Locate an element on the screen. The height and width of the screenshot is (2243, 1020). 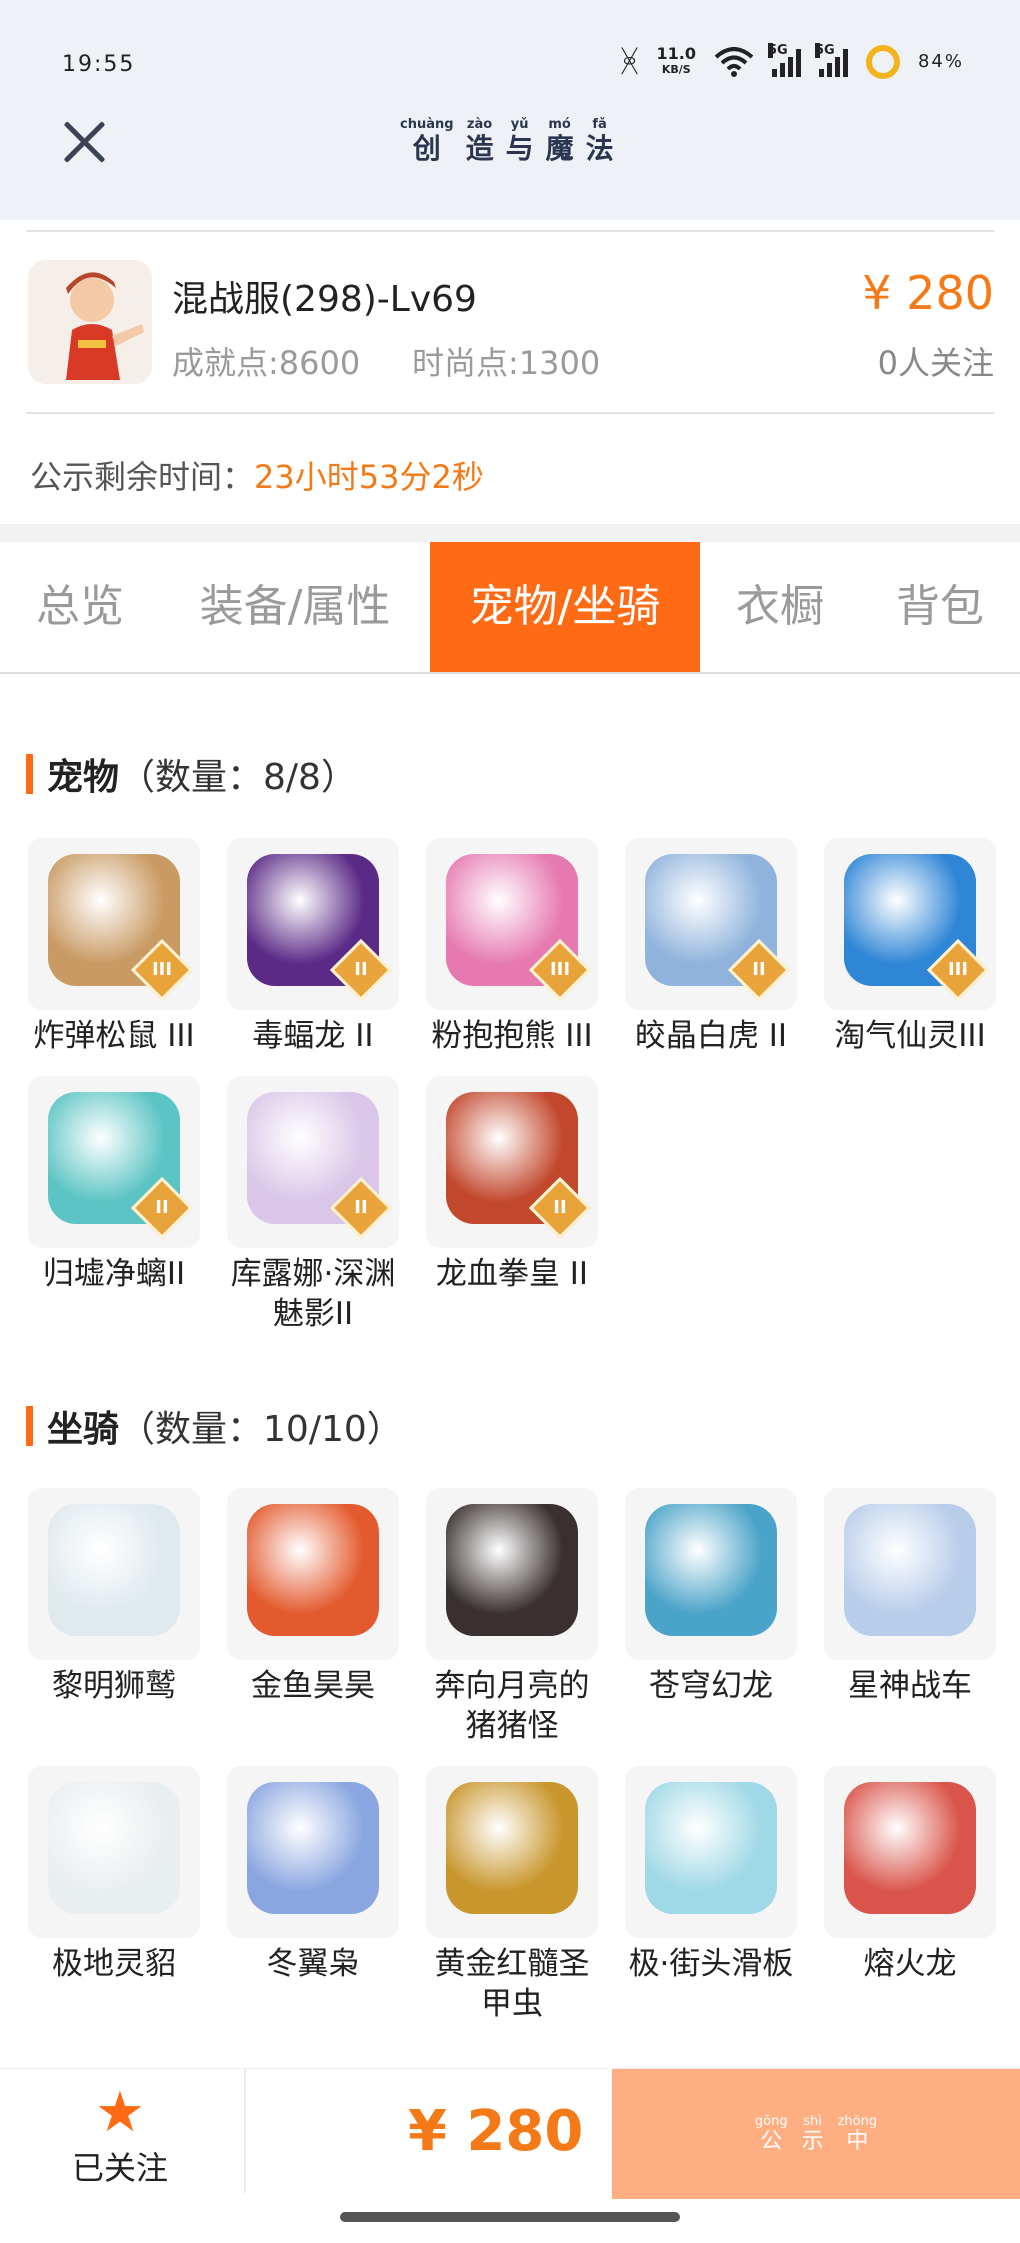
tab-equipment: 装备/属性 is located at coordinates (295, 607).